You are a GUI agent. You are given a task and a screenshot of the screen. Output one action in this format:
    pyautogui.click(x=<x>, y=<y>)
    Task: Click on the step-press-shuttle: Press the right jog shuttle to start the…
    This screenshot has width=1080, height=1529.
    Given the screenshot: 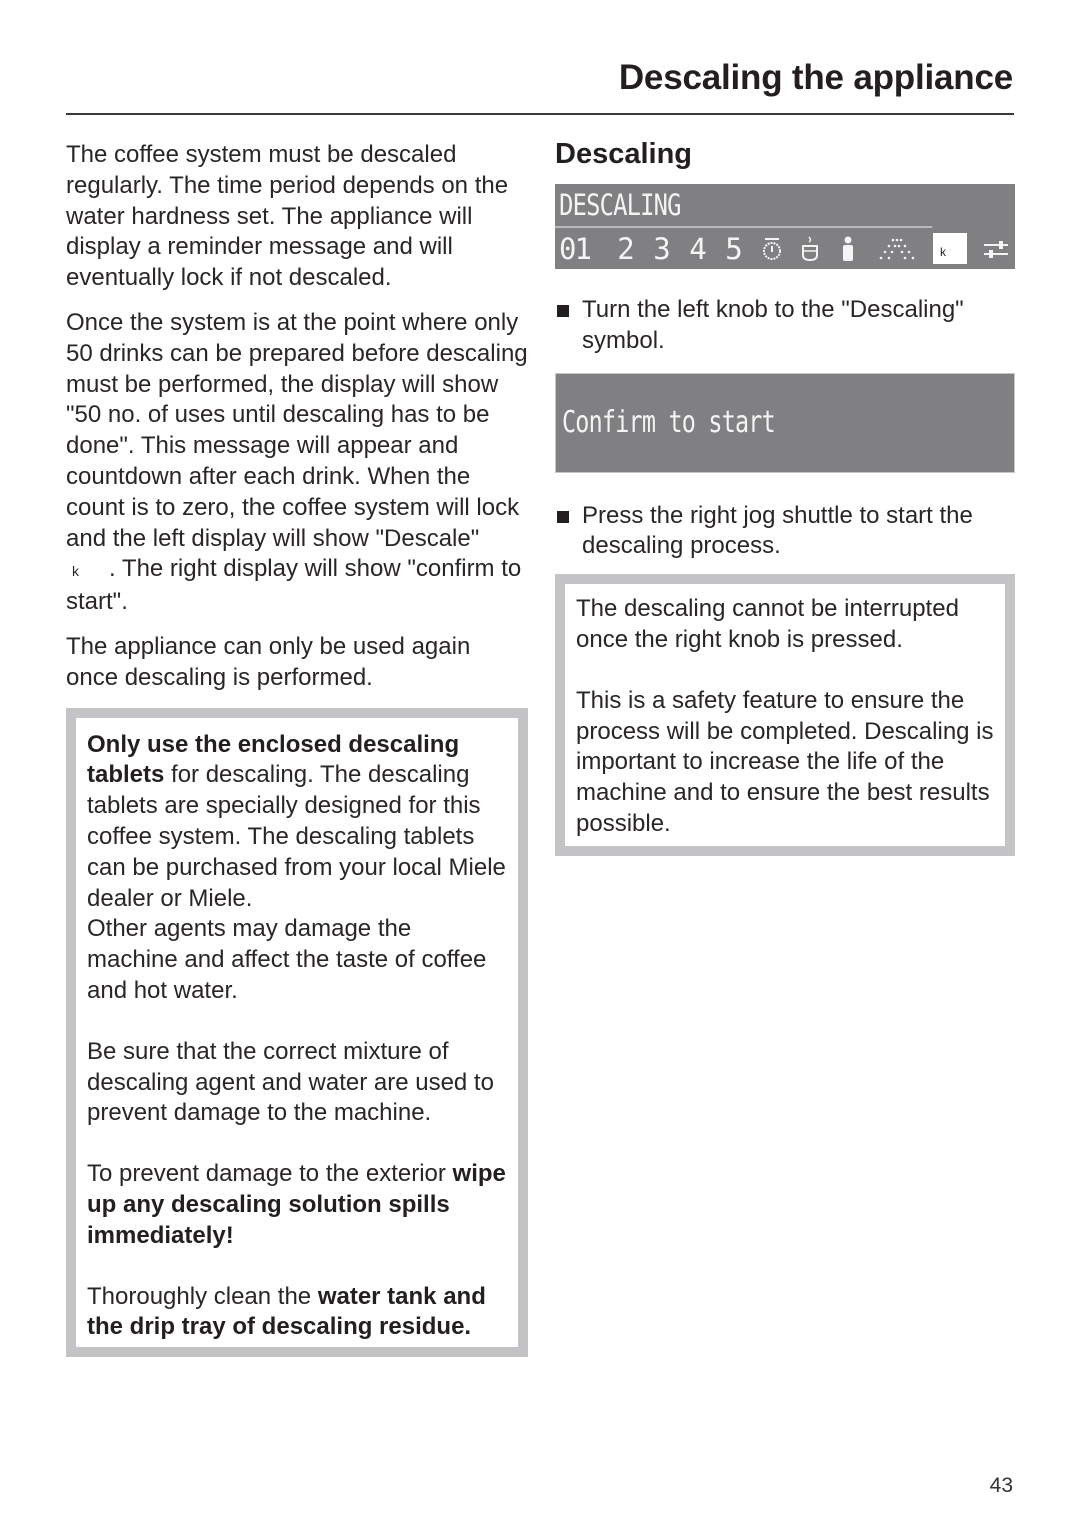 What is the action you would take?
    pyautogui.click(x=785, y=532)
    